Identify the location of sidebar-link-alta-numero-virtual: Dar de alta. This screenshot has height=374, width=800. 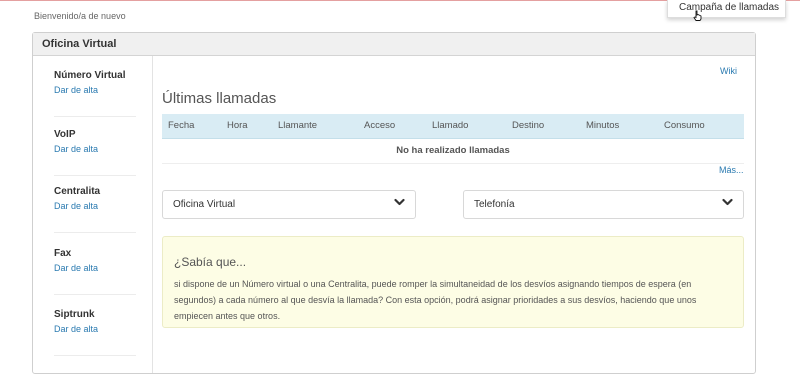
(95, 90).